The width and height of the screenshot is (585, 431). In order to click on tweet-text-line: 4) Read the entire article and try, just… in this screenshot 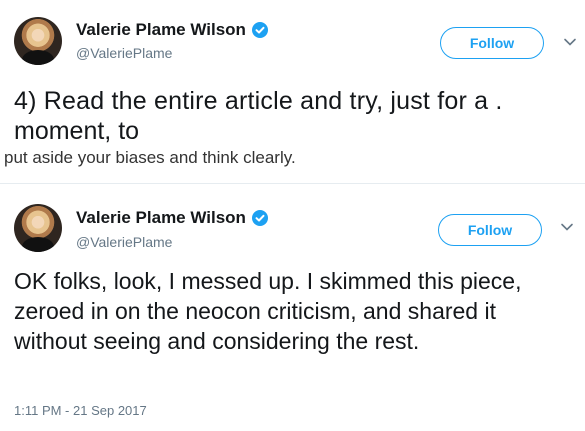, I will do `click(258, 101)`.